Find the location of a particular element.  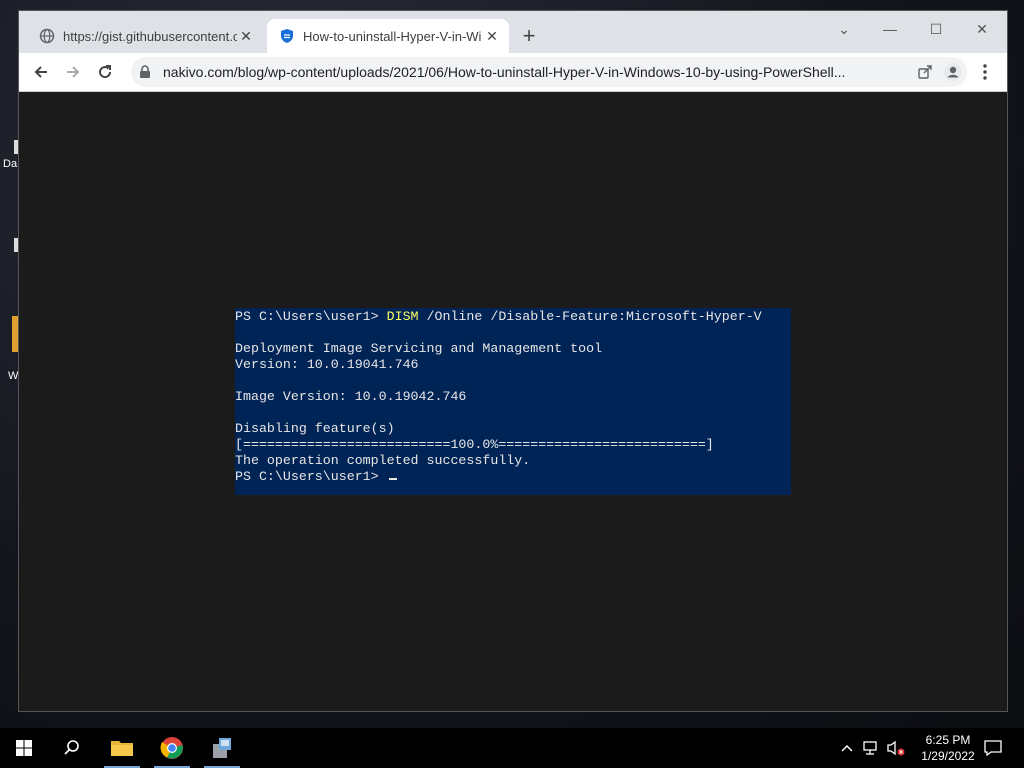

globe-icon is located at coordinates (47, 36).